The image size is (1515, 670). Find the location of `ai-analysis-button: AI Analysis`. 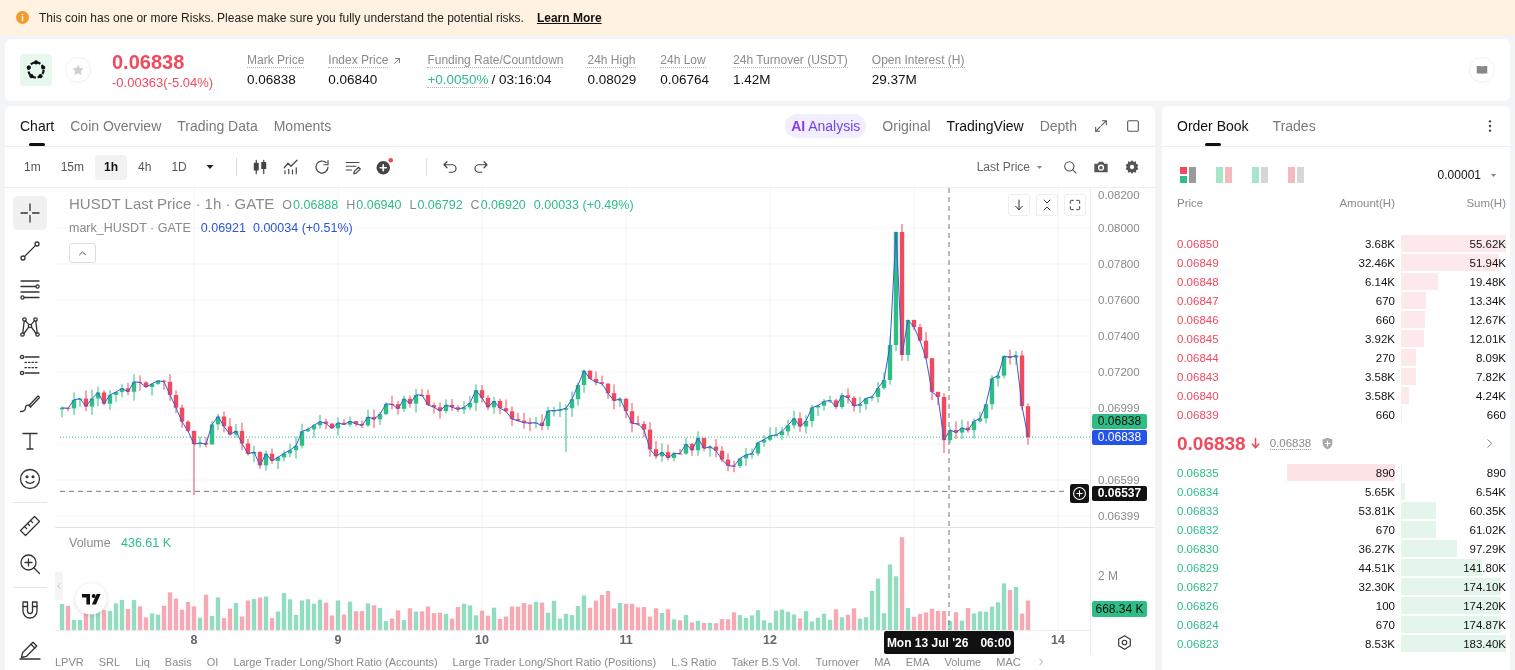

ai-analysis-button: AI Analysis is located at coordinates (826, 126).